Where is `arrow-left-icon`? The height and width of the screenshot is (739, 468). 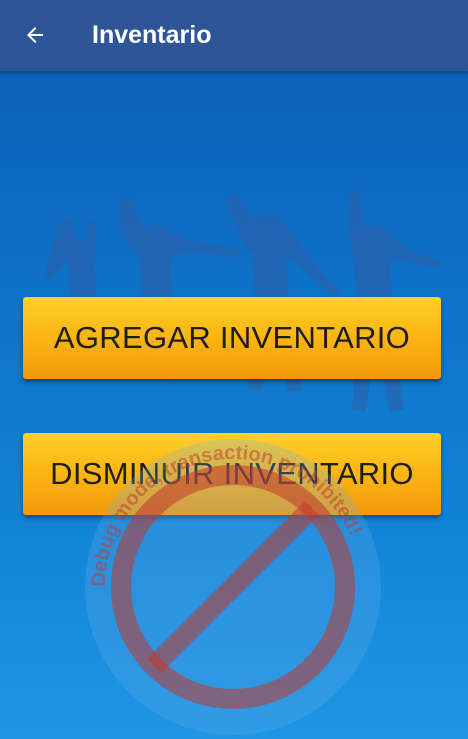 arrow-left-icon is located at coordinates (35, 35).